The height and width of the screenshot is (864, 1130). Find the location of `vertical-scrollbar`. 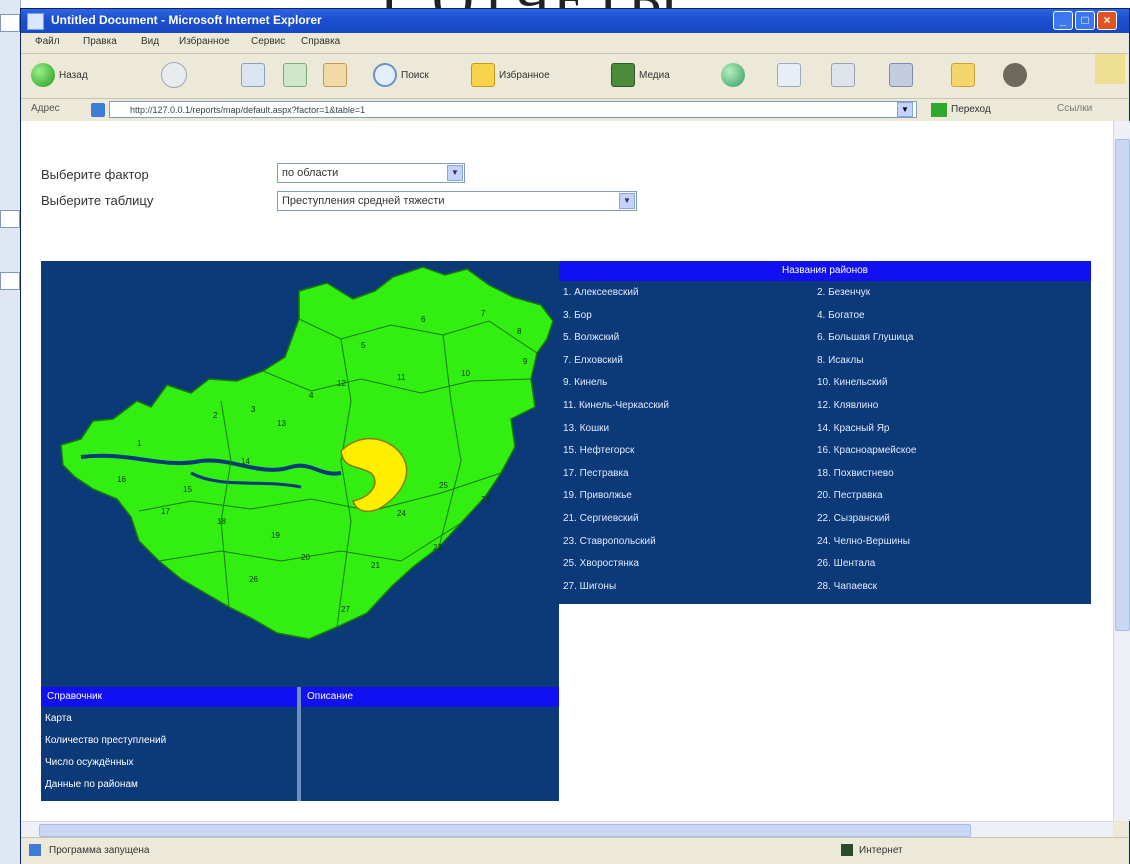

vertical-scrollbar is located at coordinates (1121, 471).